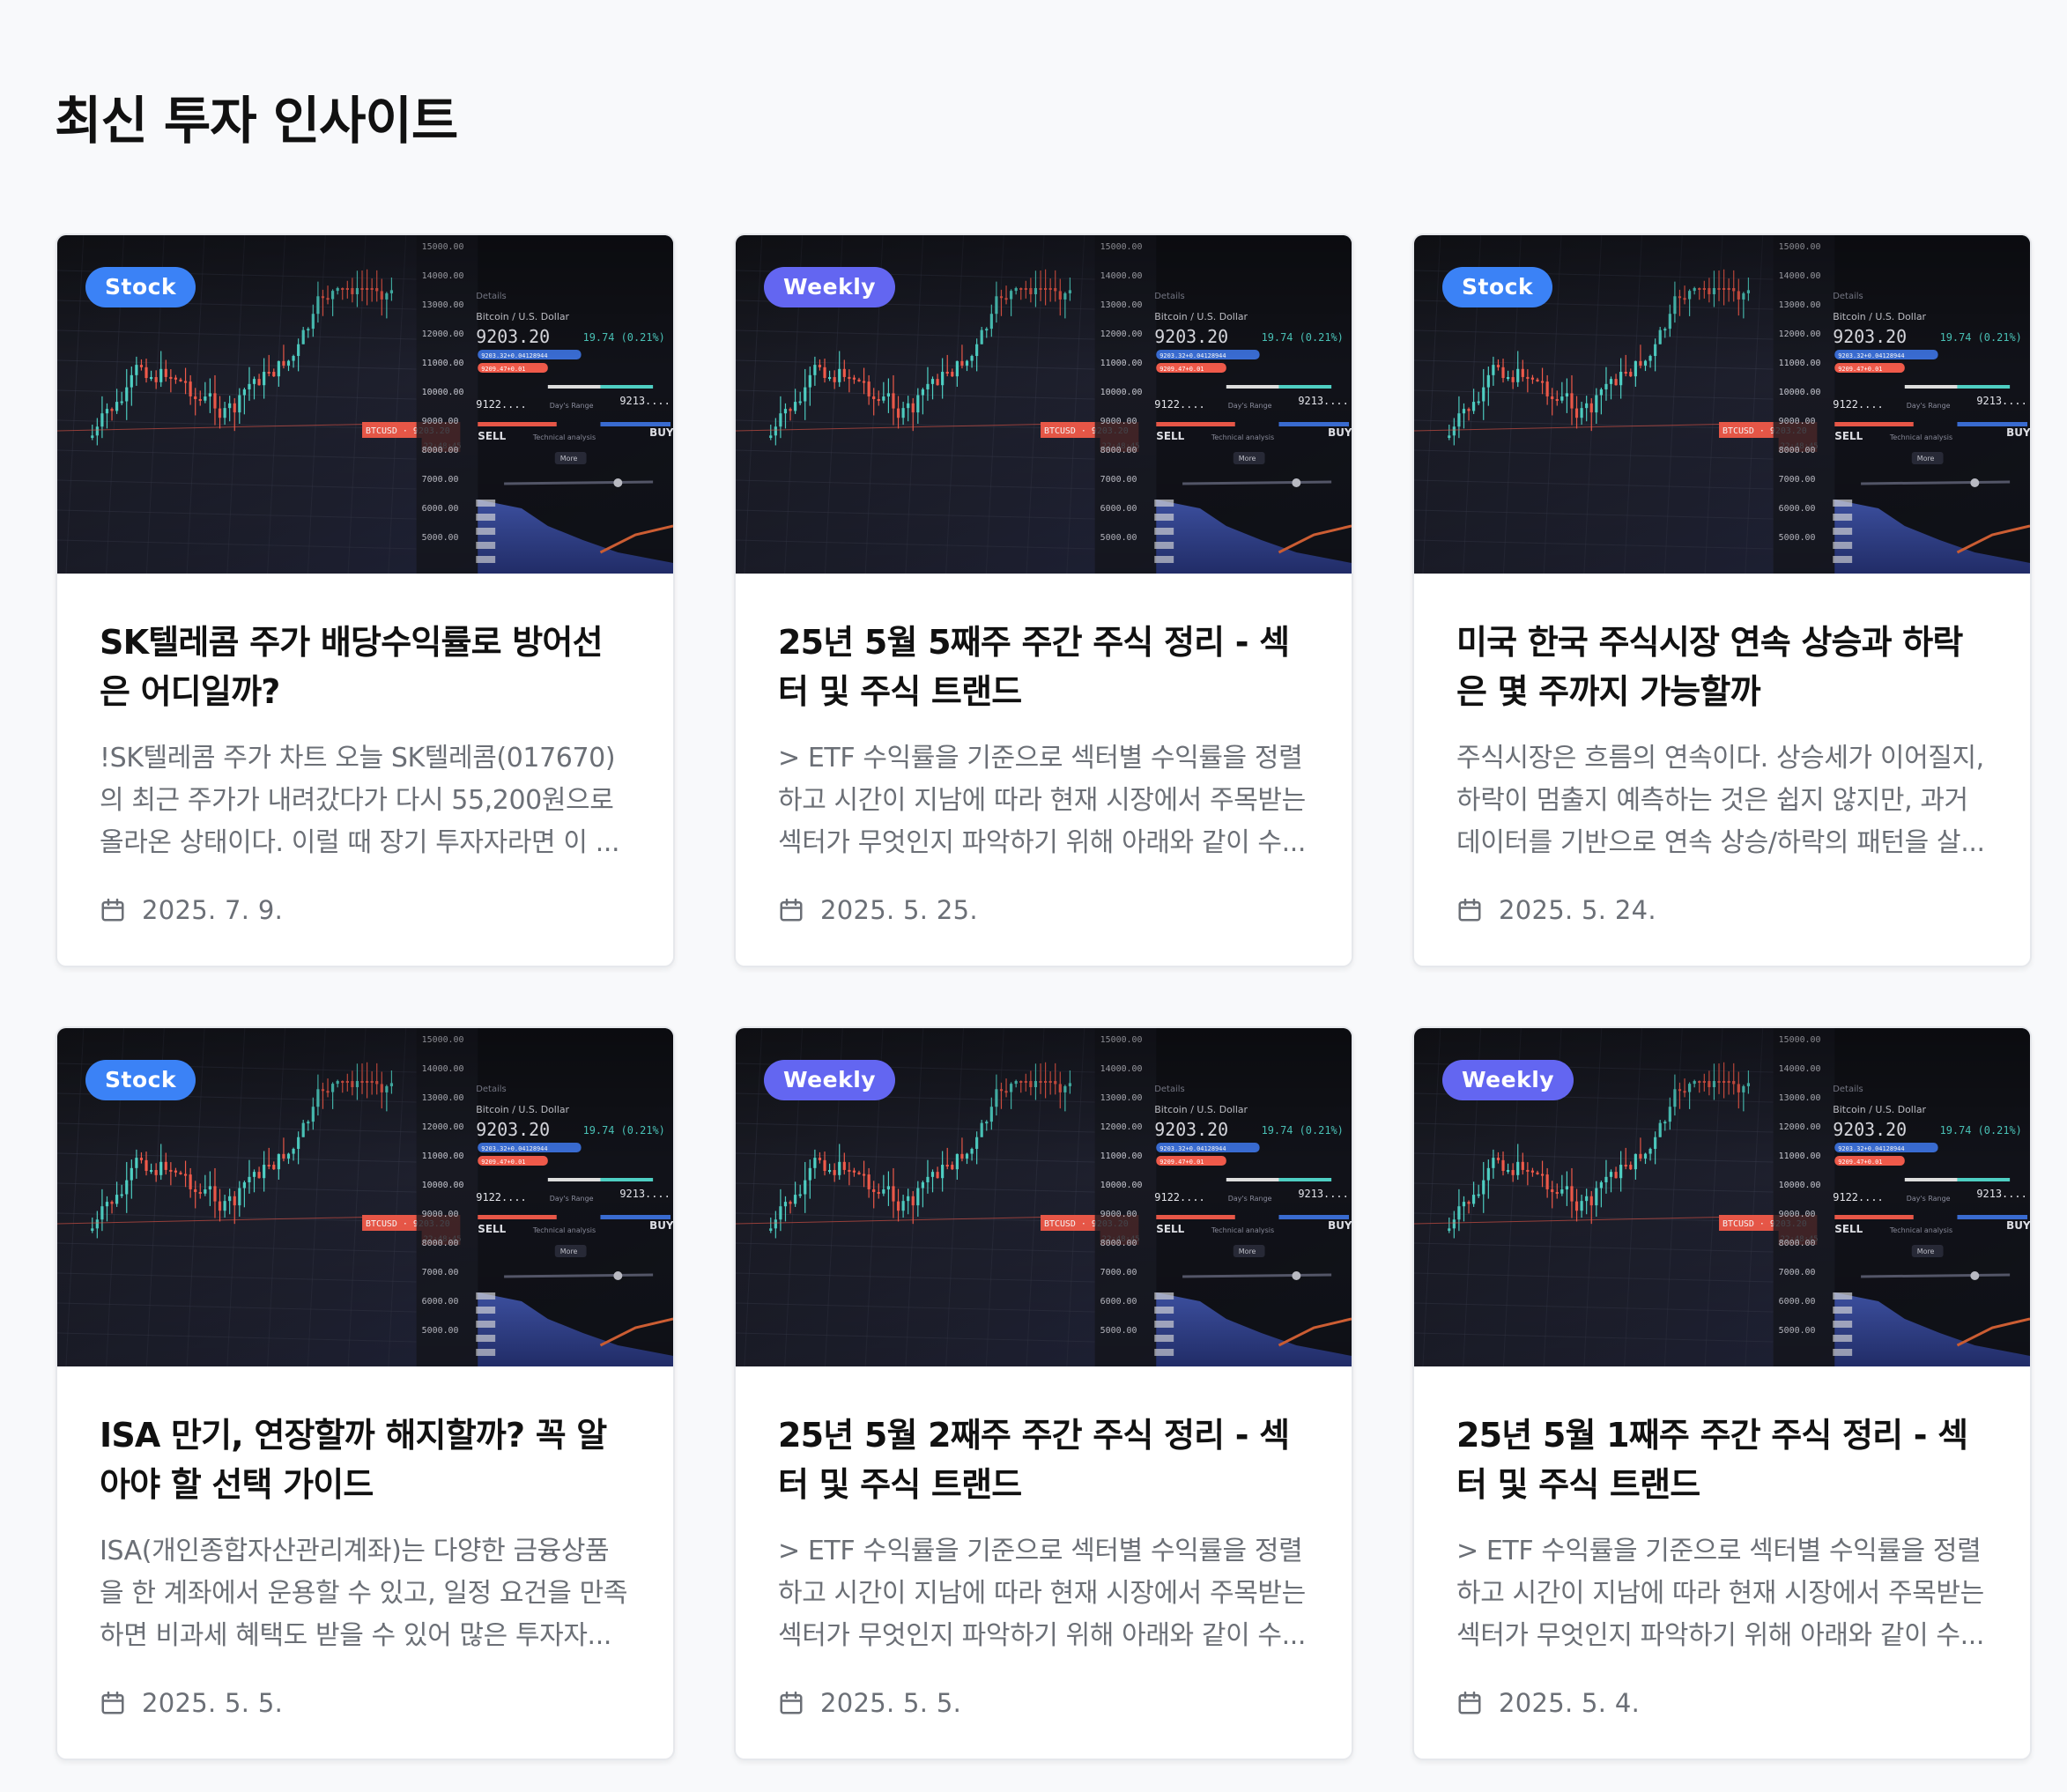 The width and height of the screenshot is (2067, 1792). I want to click on post-date: 2025. 5. 4., so click(1570, 1703).